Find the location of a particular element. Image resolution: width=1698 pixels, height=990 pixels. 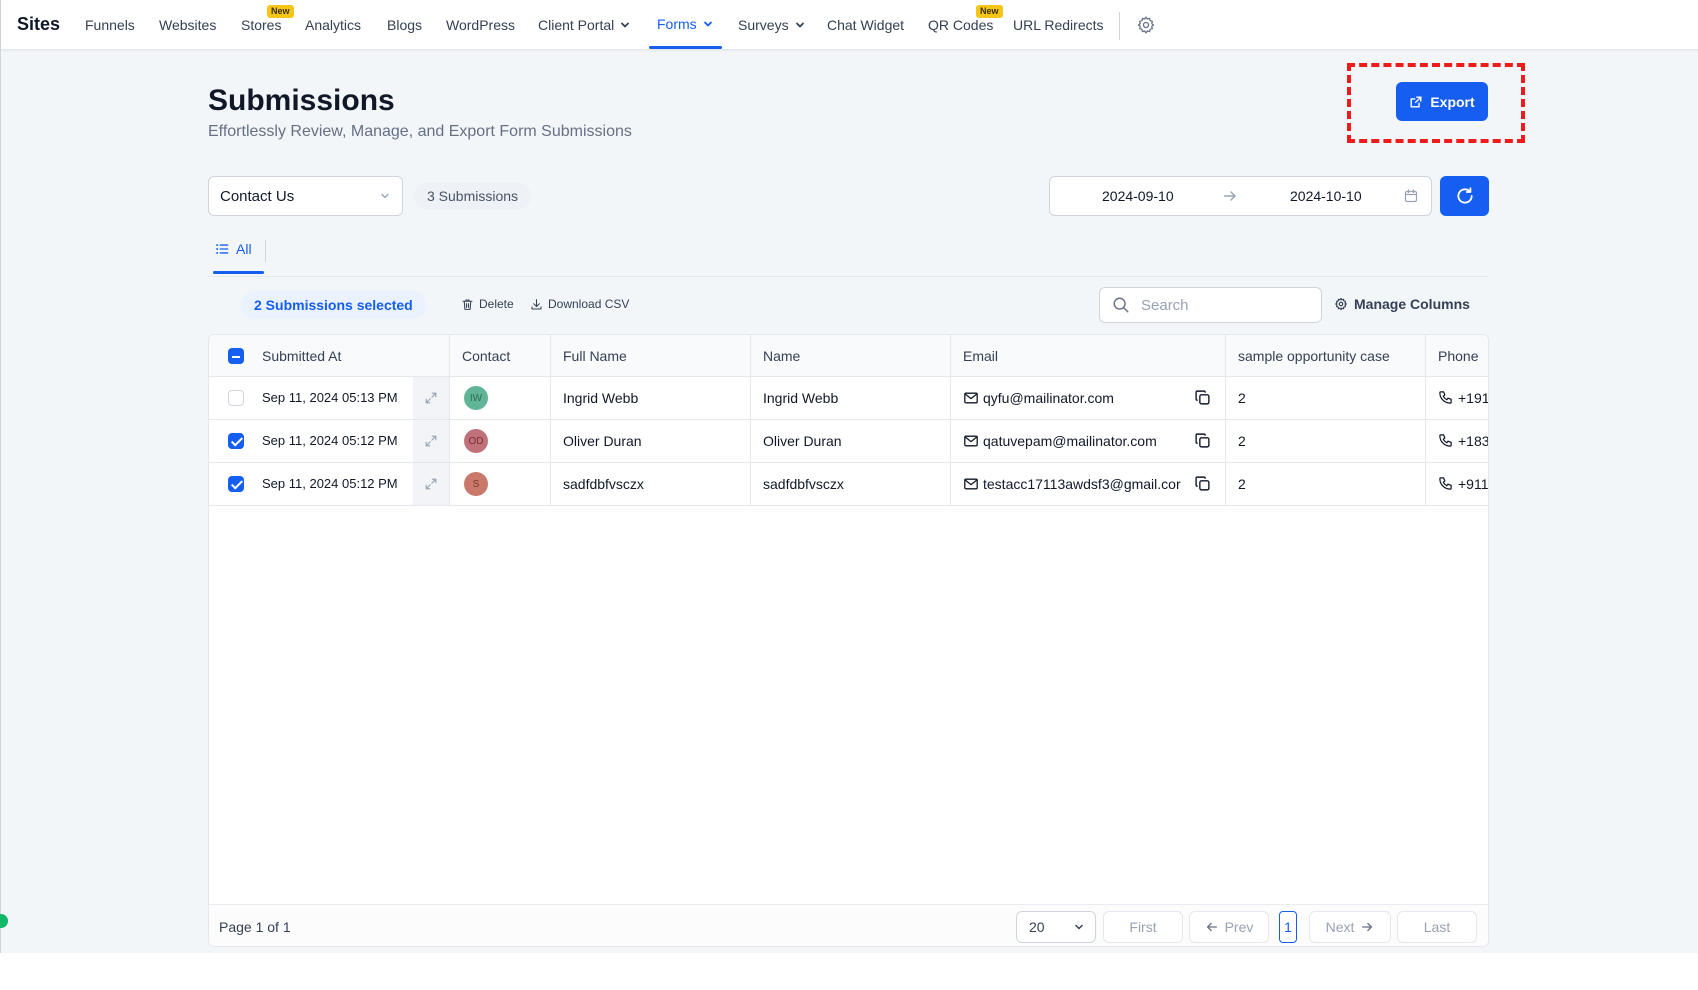

refresh-button is located at coordinates (1464, 196).